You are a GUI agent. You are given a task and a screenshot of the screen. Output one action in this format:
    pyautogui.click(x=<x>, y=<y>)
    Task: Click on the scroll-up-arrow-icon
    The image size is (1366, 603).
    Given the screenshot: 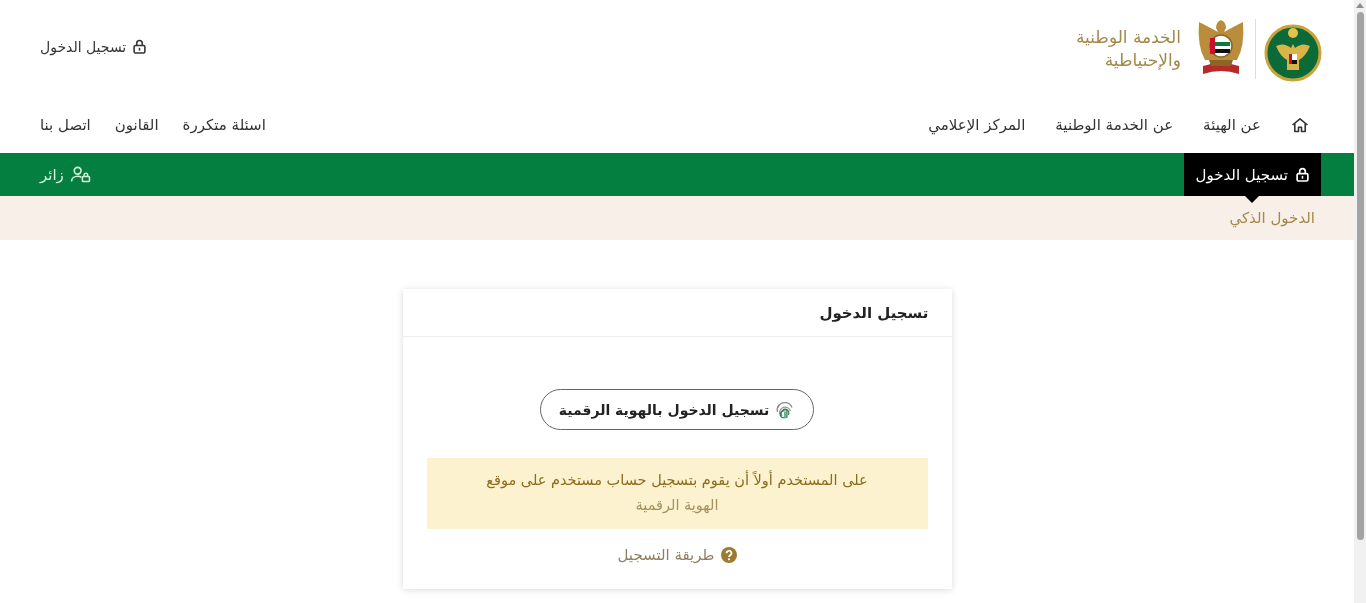 What is the action you would take?
    pyautogui.click(x=1360, y=5)
    